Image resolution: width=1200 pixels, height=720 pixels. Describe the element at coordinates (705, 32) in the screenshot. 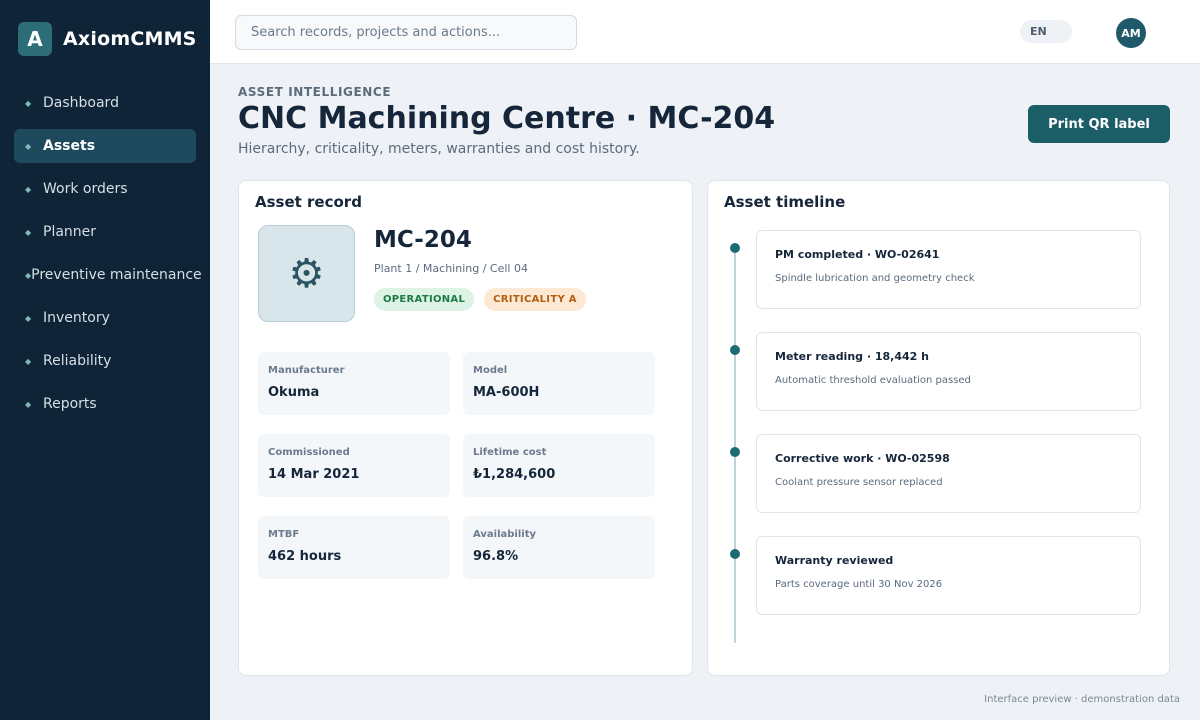

I see `topbar: EN AM` at that location.